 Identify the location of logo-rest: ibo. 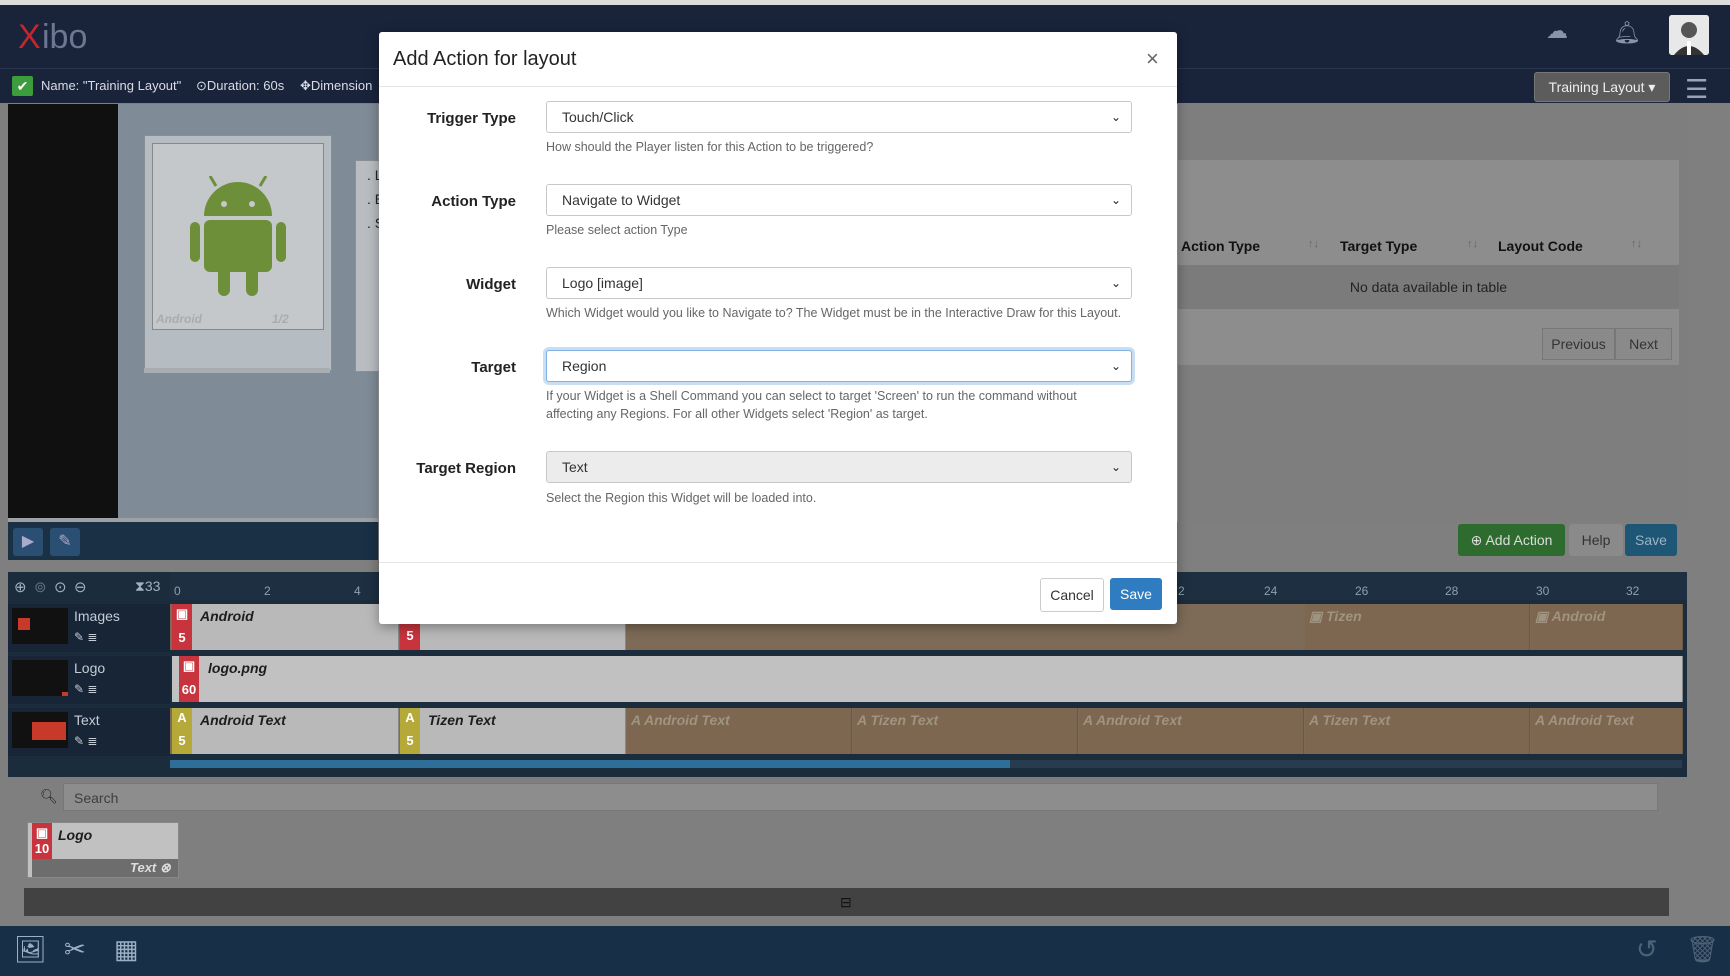
(65, 37).